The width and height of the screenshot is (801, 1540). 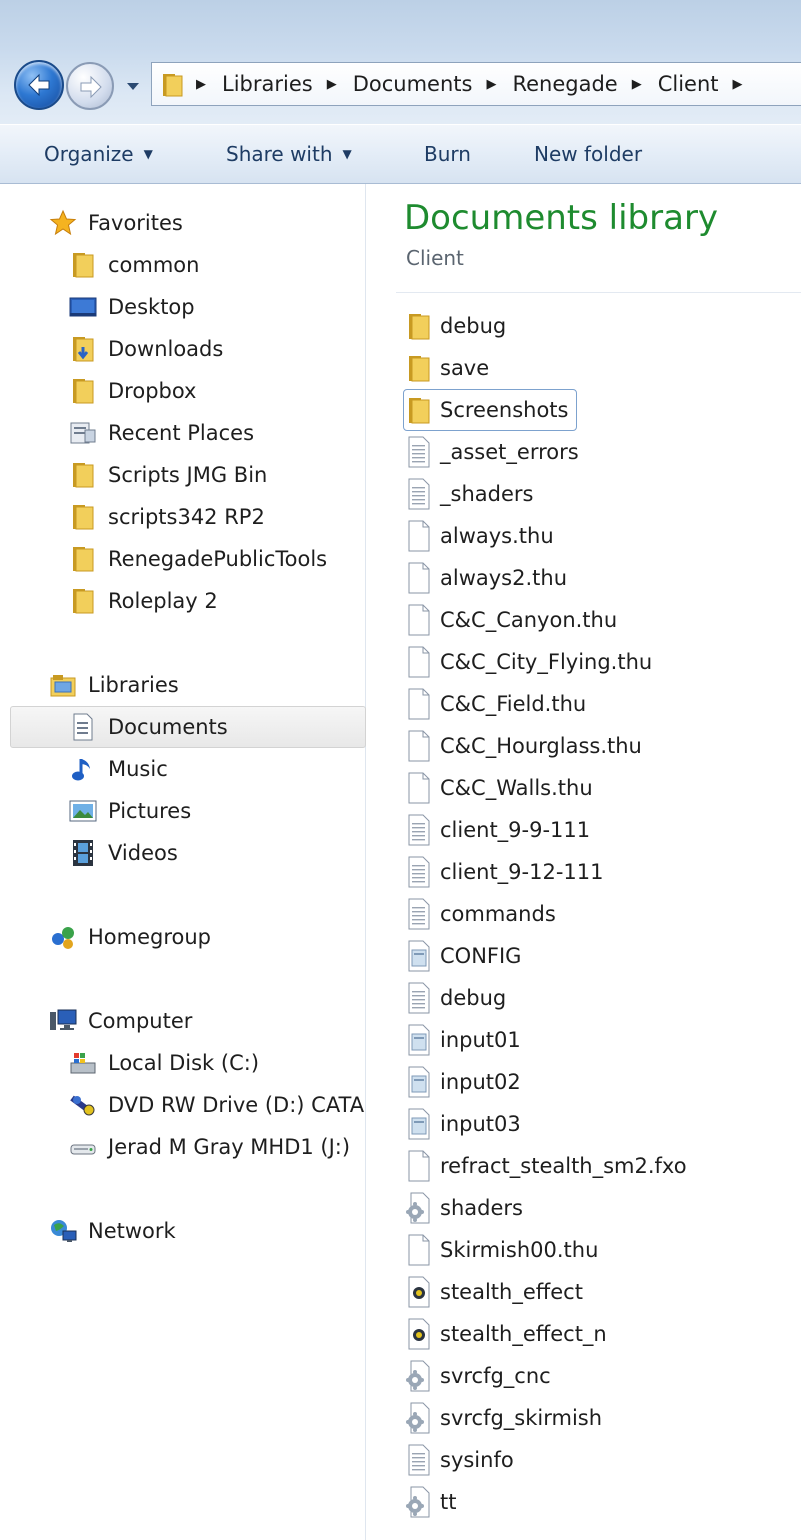 What do you see at coordinates (545, 1166) in the screenshot?
I see `file-item-refract-stealth-sm2-fxo: refract_stealth_sm2.fxo` at bounding box center [545, 1166].